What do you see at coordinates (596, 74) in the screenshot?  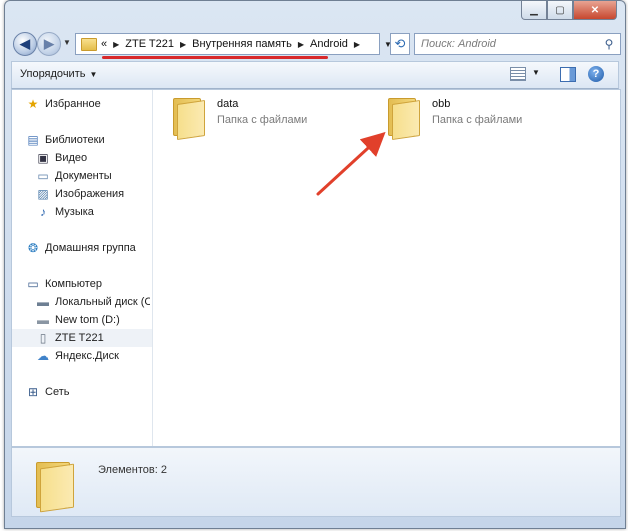 I see `help-icon: ?` at bounding box center [596, 74].